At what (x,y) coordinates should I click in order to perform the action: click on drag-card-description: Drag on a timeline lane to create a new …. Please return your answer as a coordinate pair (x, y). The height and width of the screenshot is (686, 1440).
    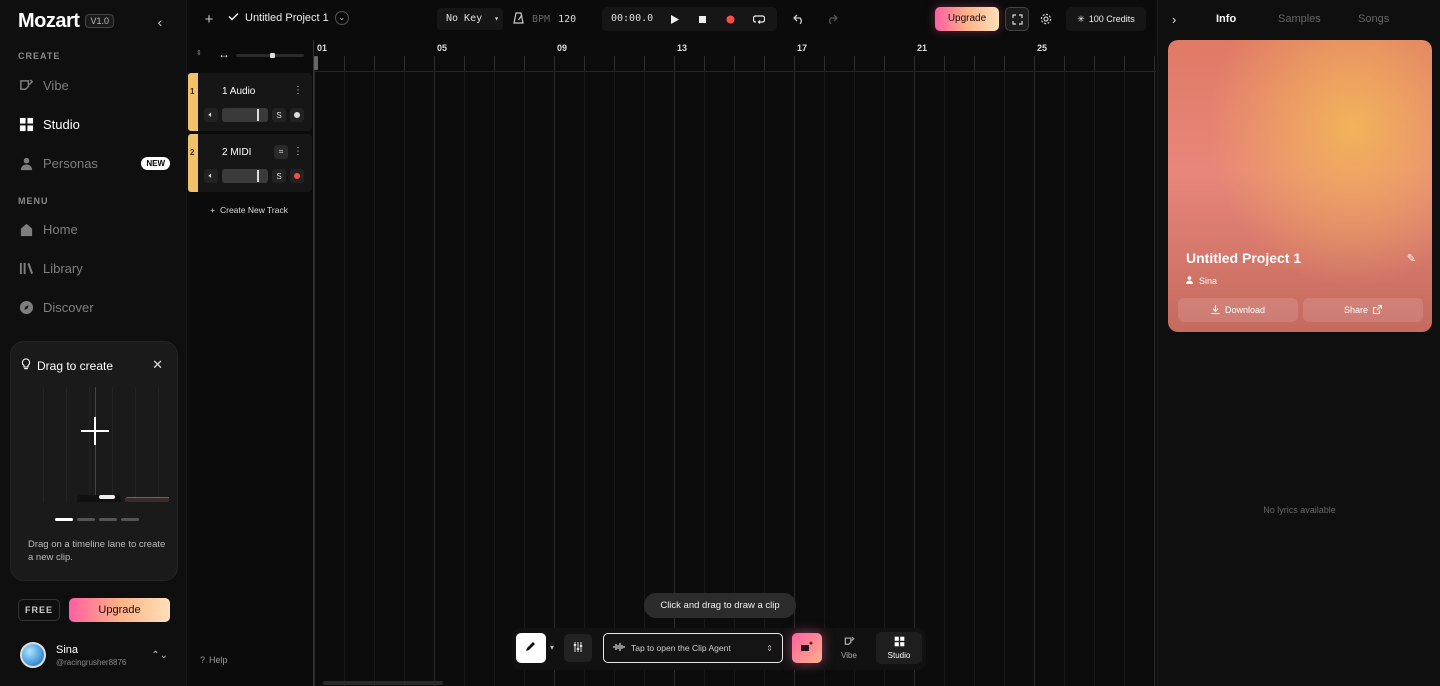
    Looking at the image, I should click on (97, 551).